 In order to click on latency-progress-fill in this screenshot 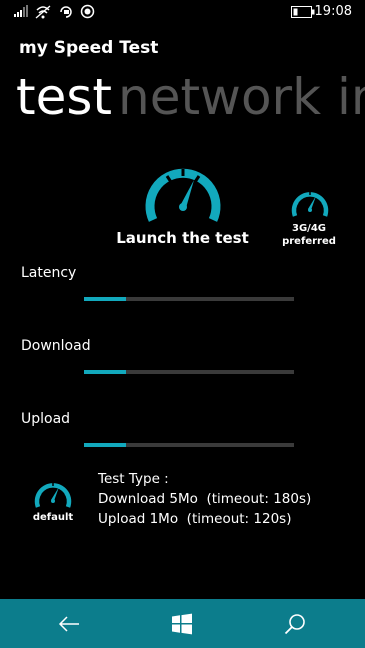, I will do `click(105, 299)`.